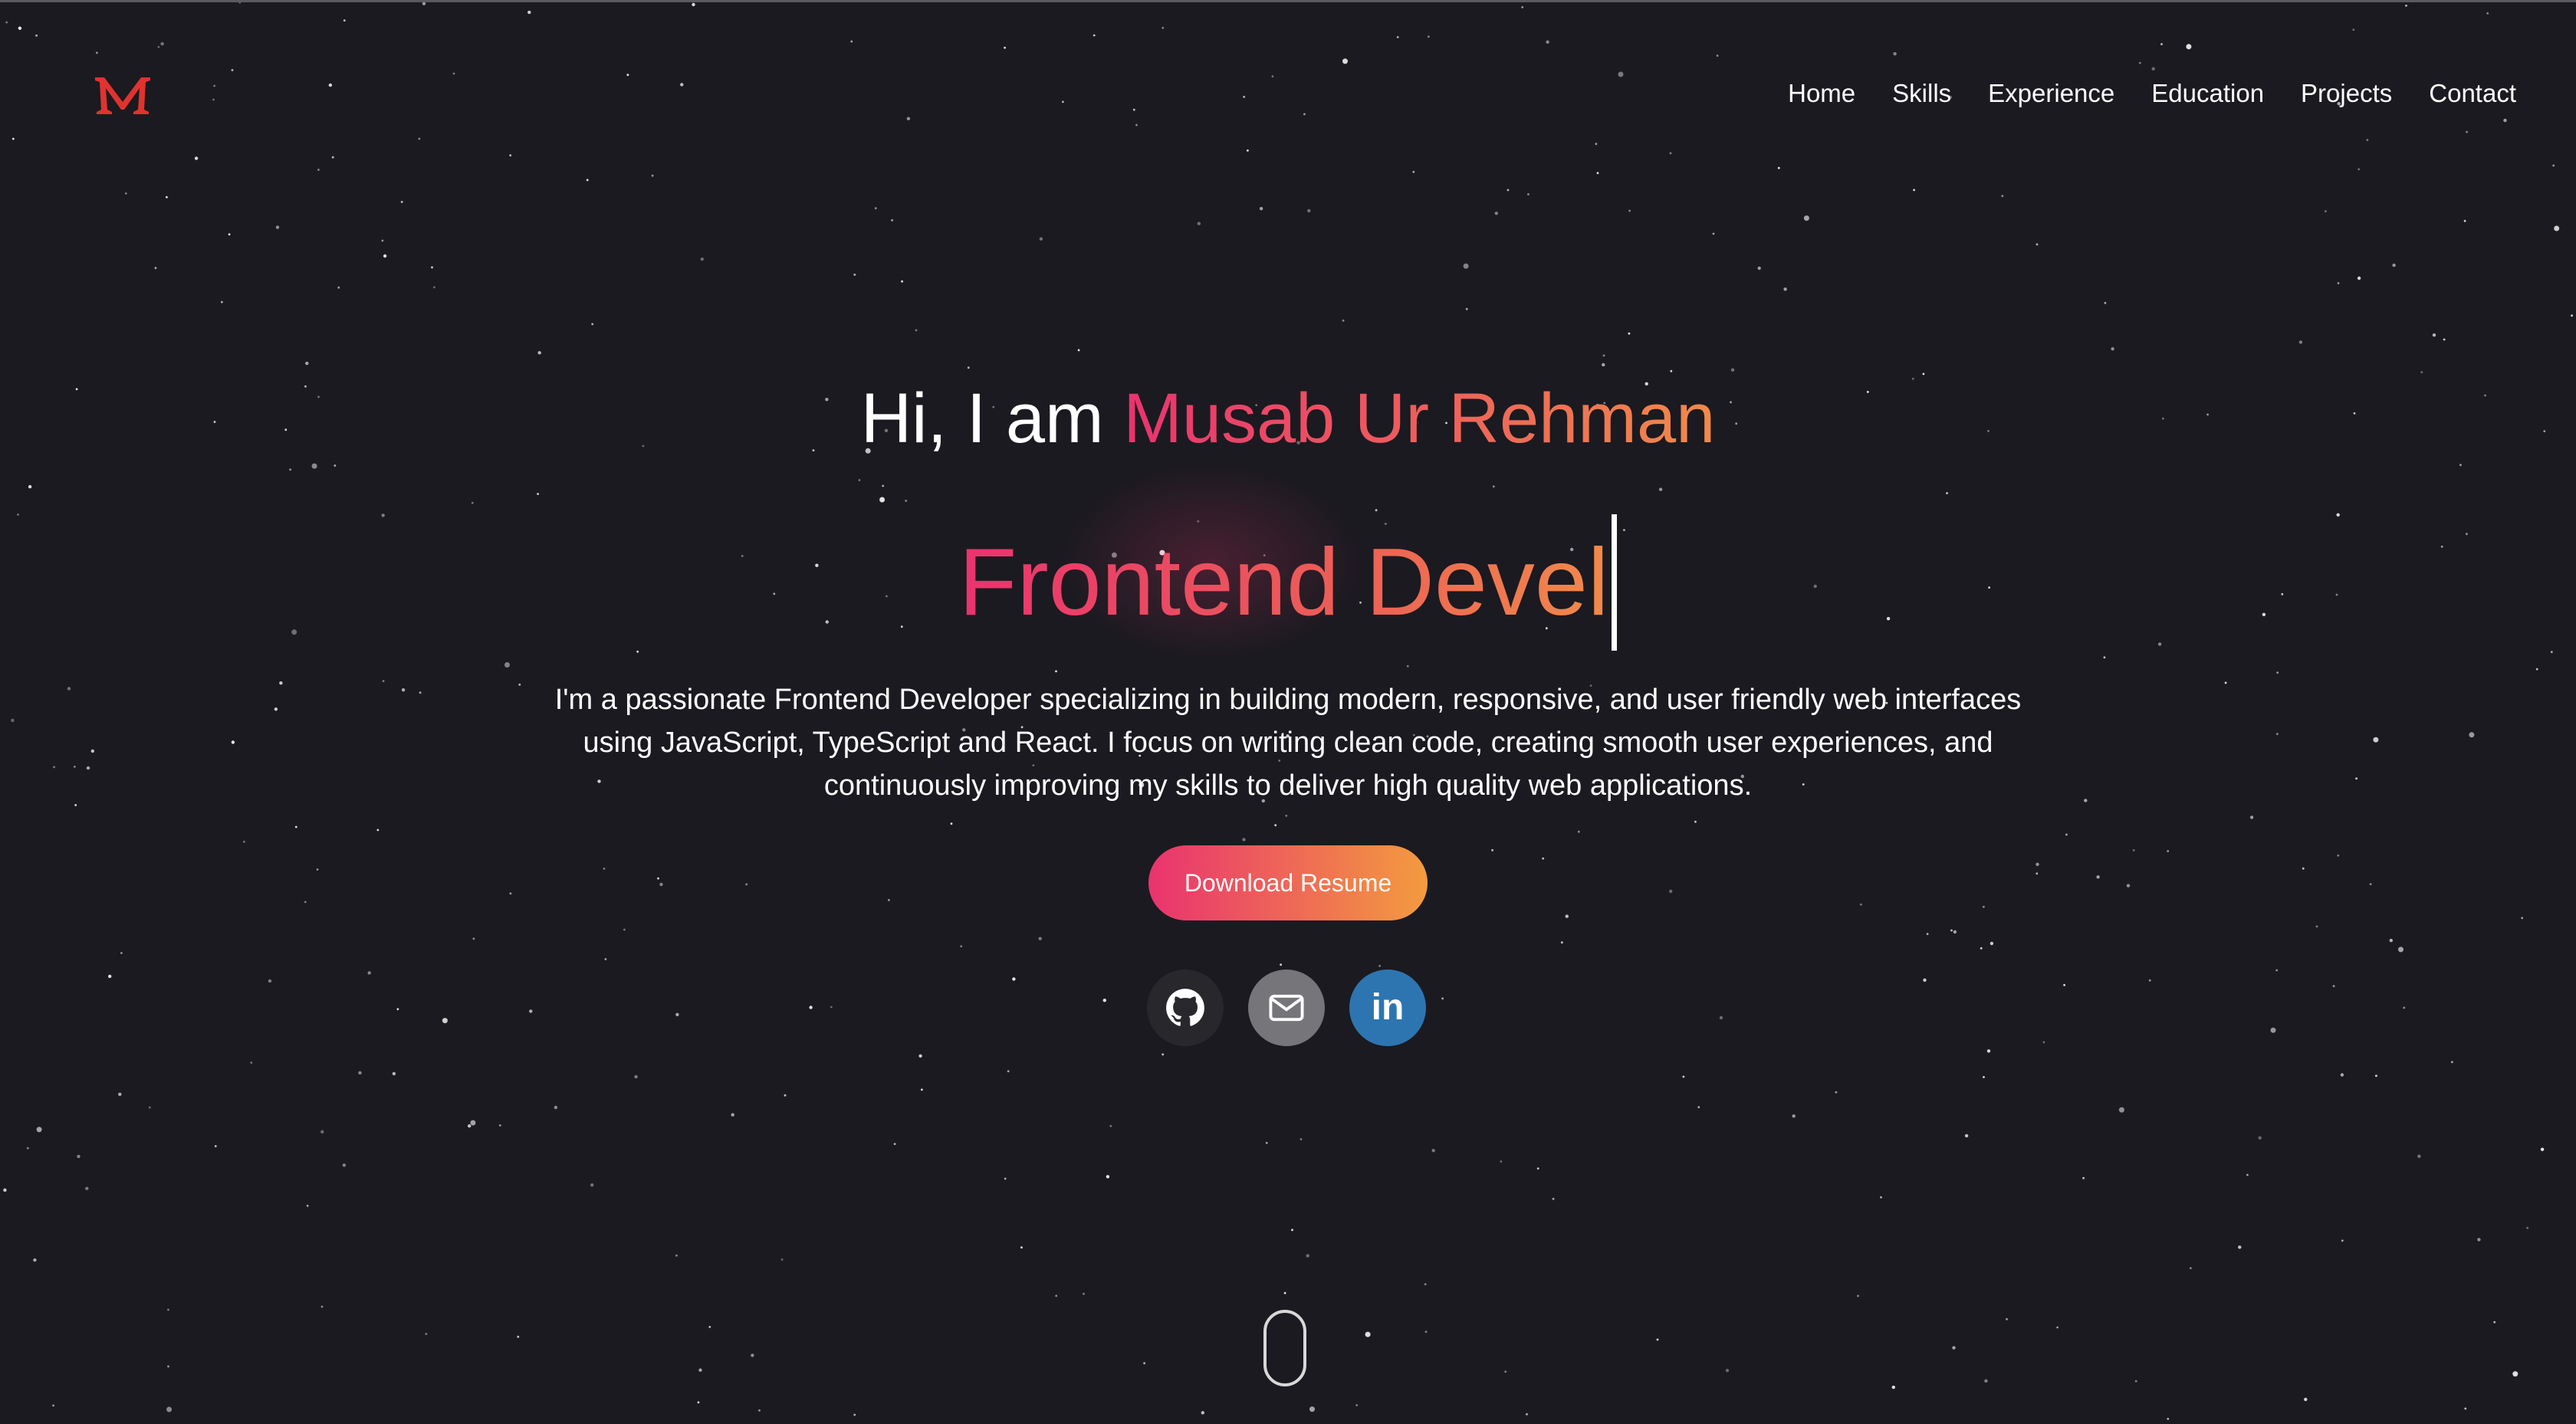  Describe the element at coordinates (123, 94) in the screenshot. I see `logo` at that location.